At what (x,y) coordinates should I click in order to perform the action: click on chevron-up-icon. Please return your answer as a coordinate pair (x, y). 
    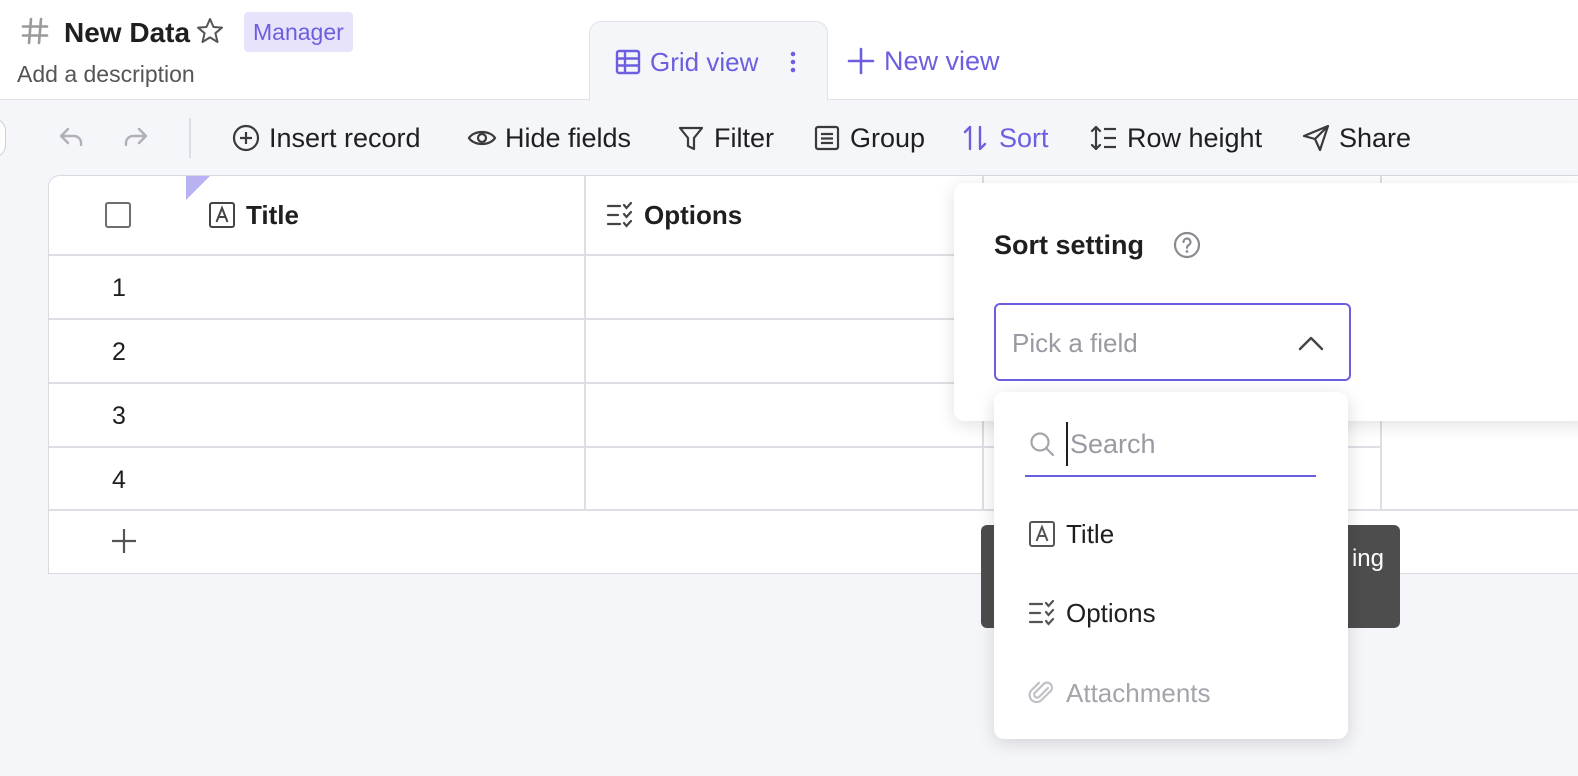
    Looking at the image, I should click on (1311, 343).